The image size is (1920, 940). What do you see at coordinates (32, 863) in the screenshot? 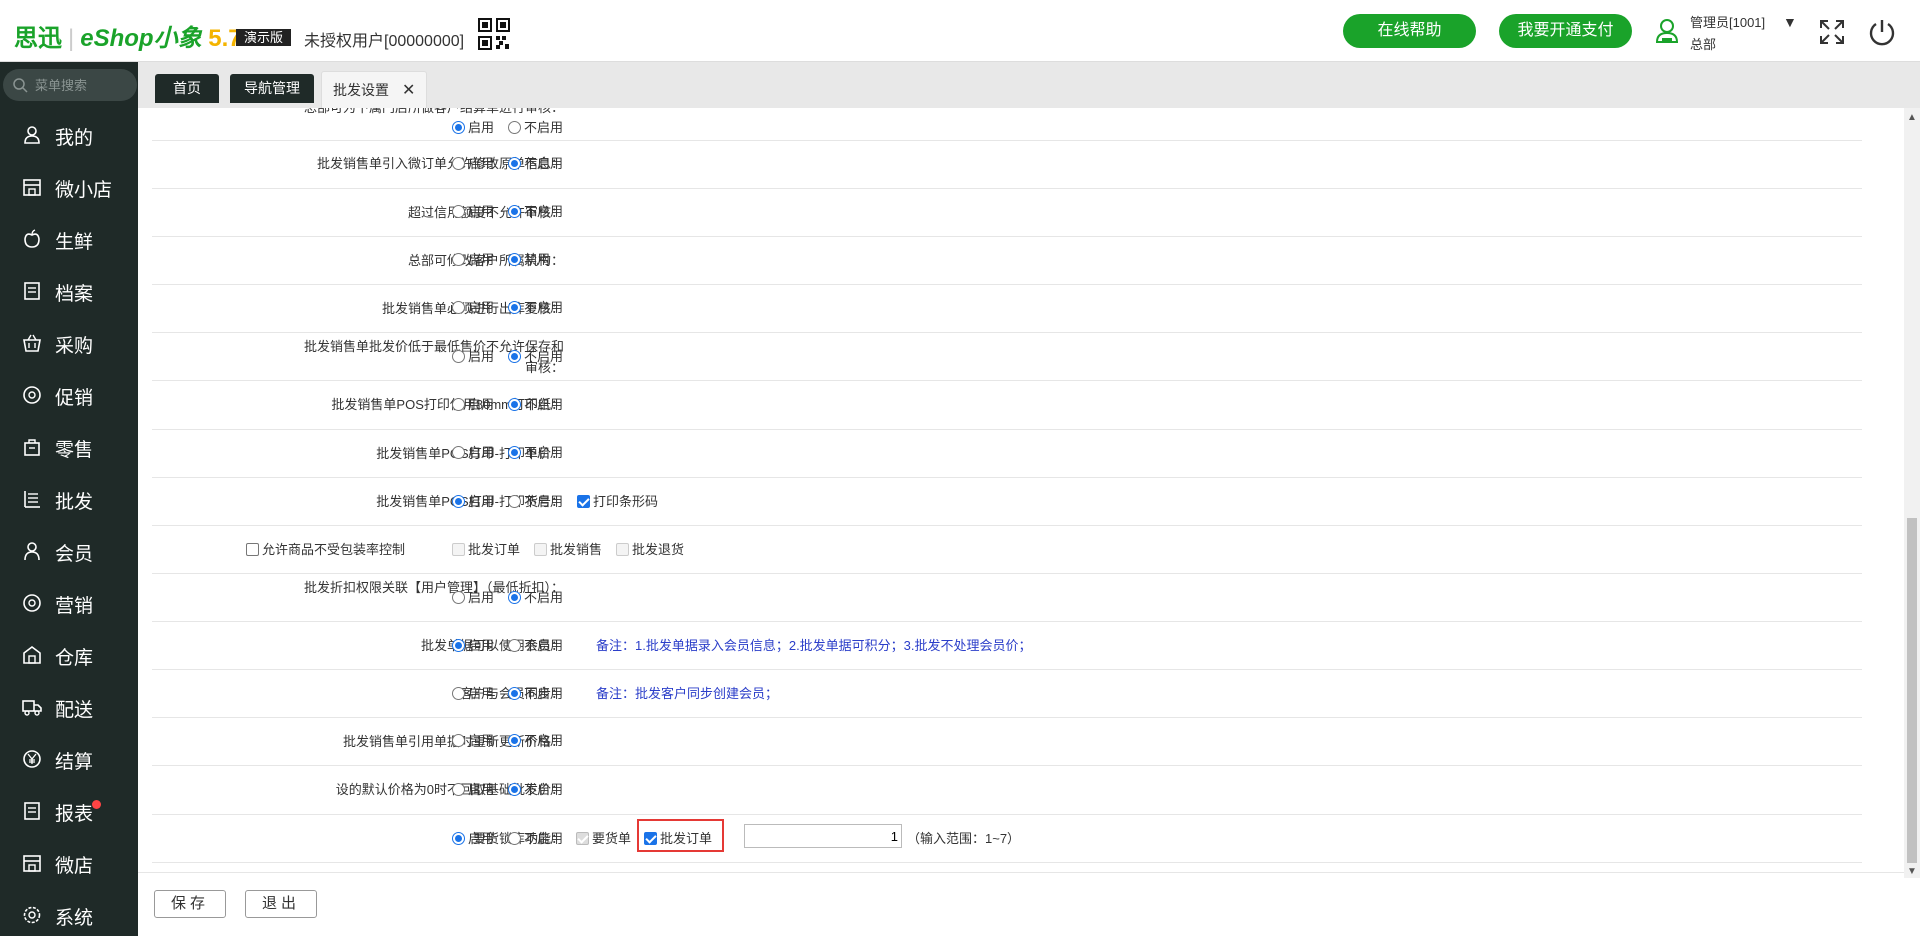
I see `shop-icon` at bounding box center [32, 863].